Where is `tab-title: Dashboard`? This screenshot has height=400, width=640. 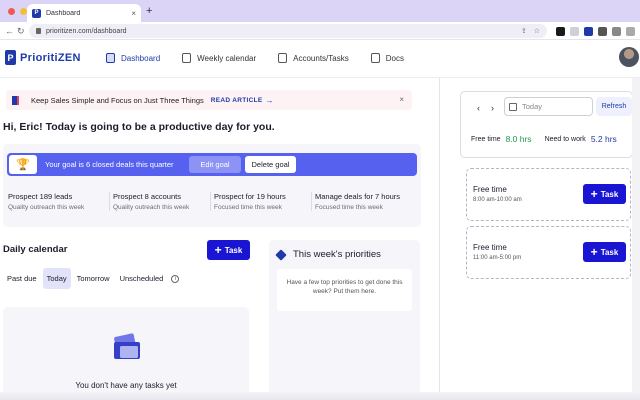 tab-title: Dashboard is located at coordinates (63, 13).